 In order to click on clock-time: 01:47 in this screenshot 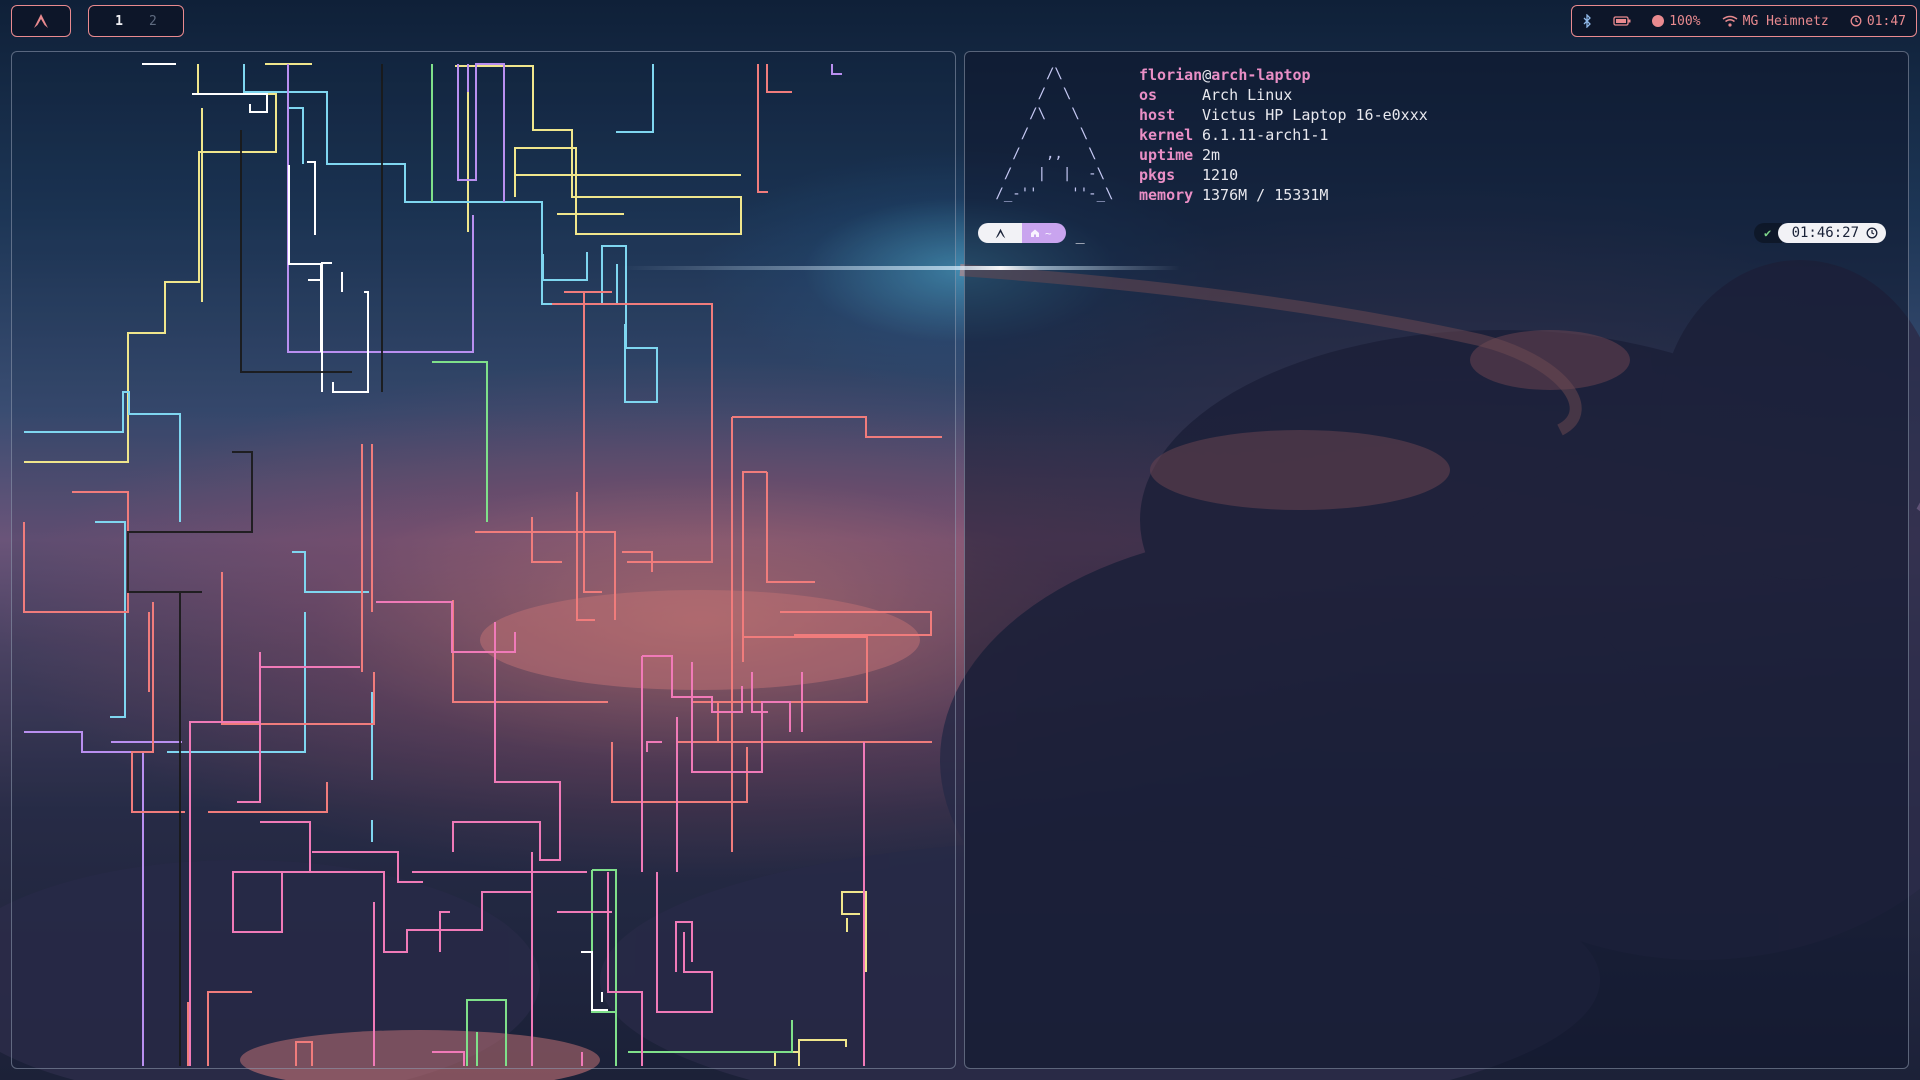, I will do `click(1886, 21)`.